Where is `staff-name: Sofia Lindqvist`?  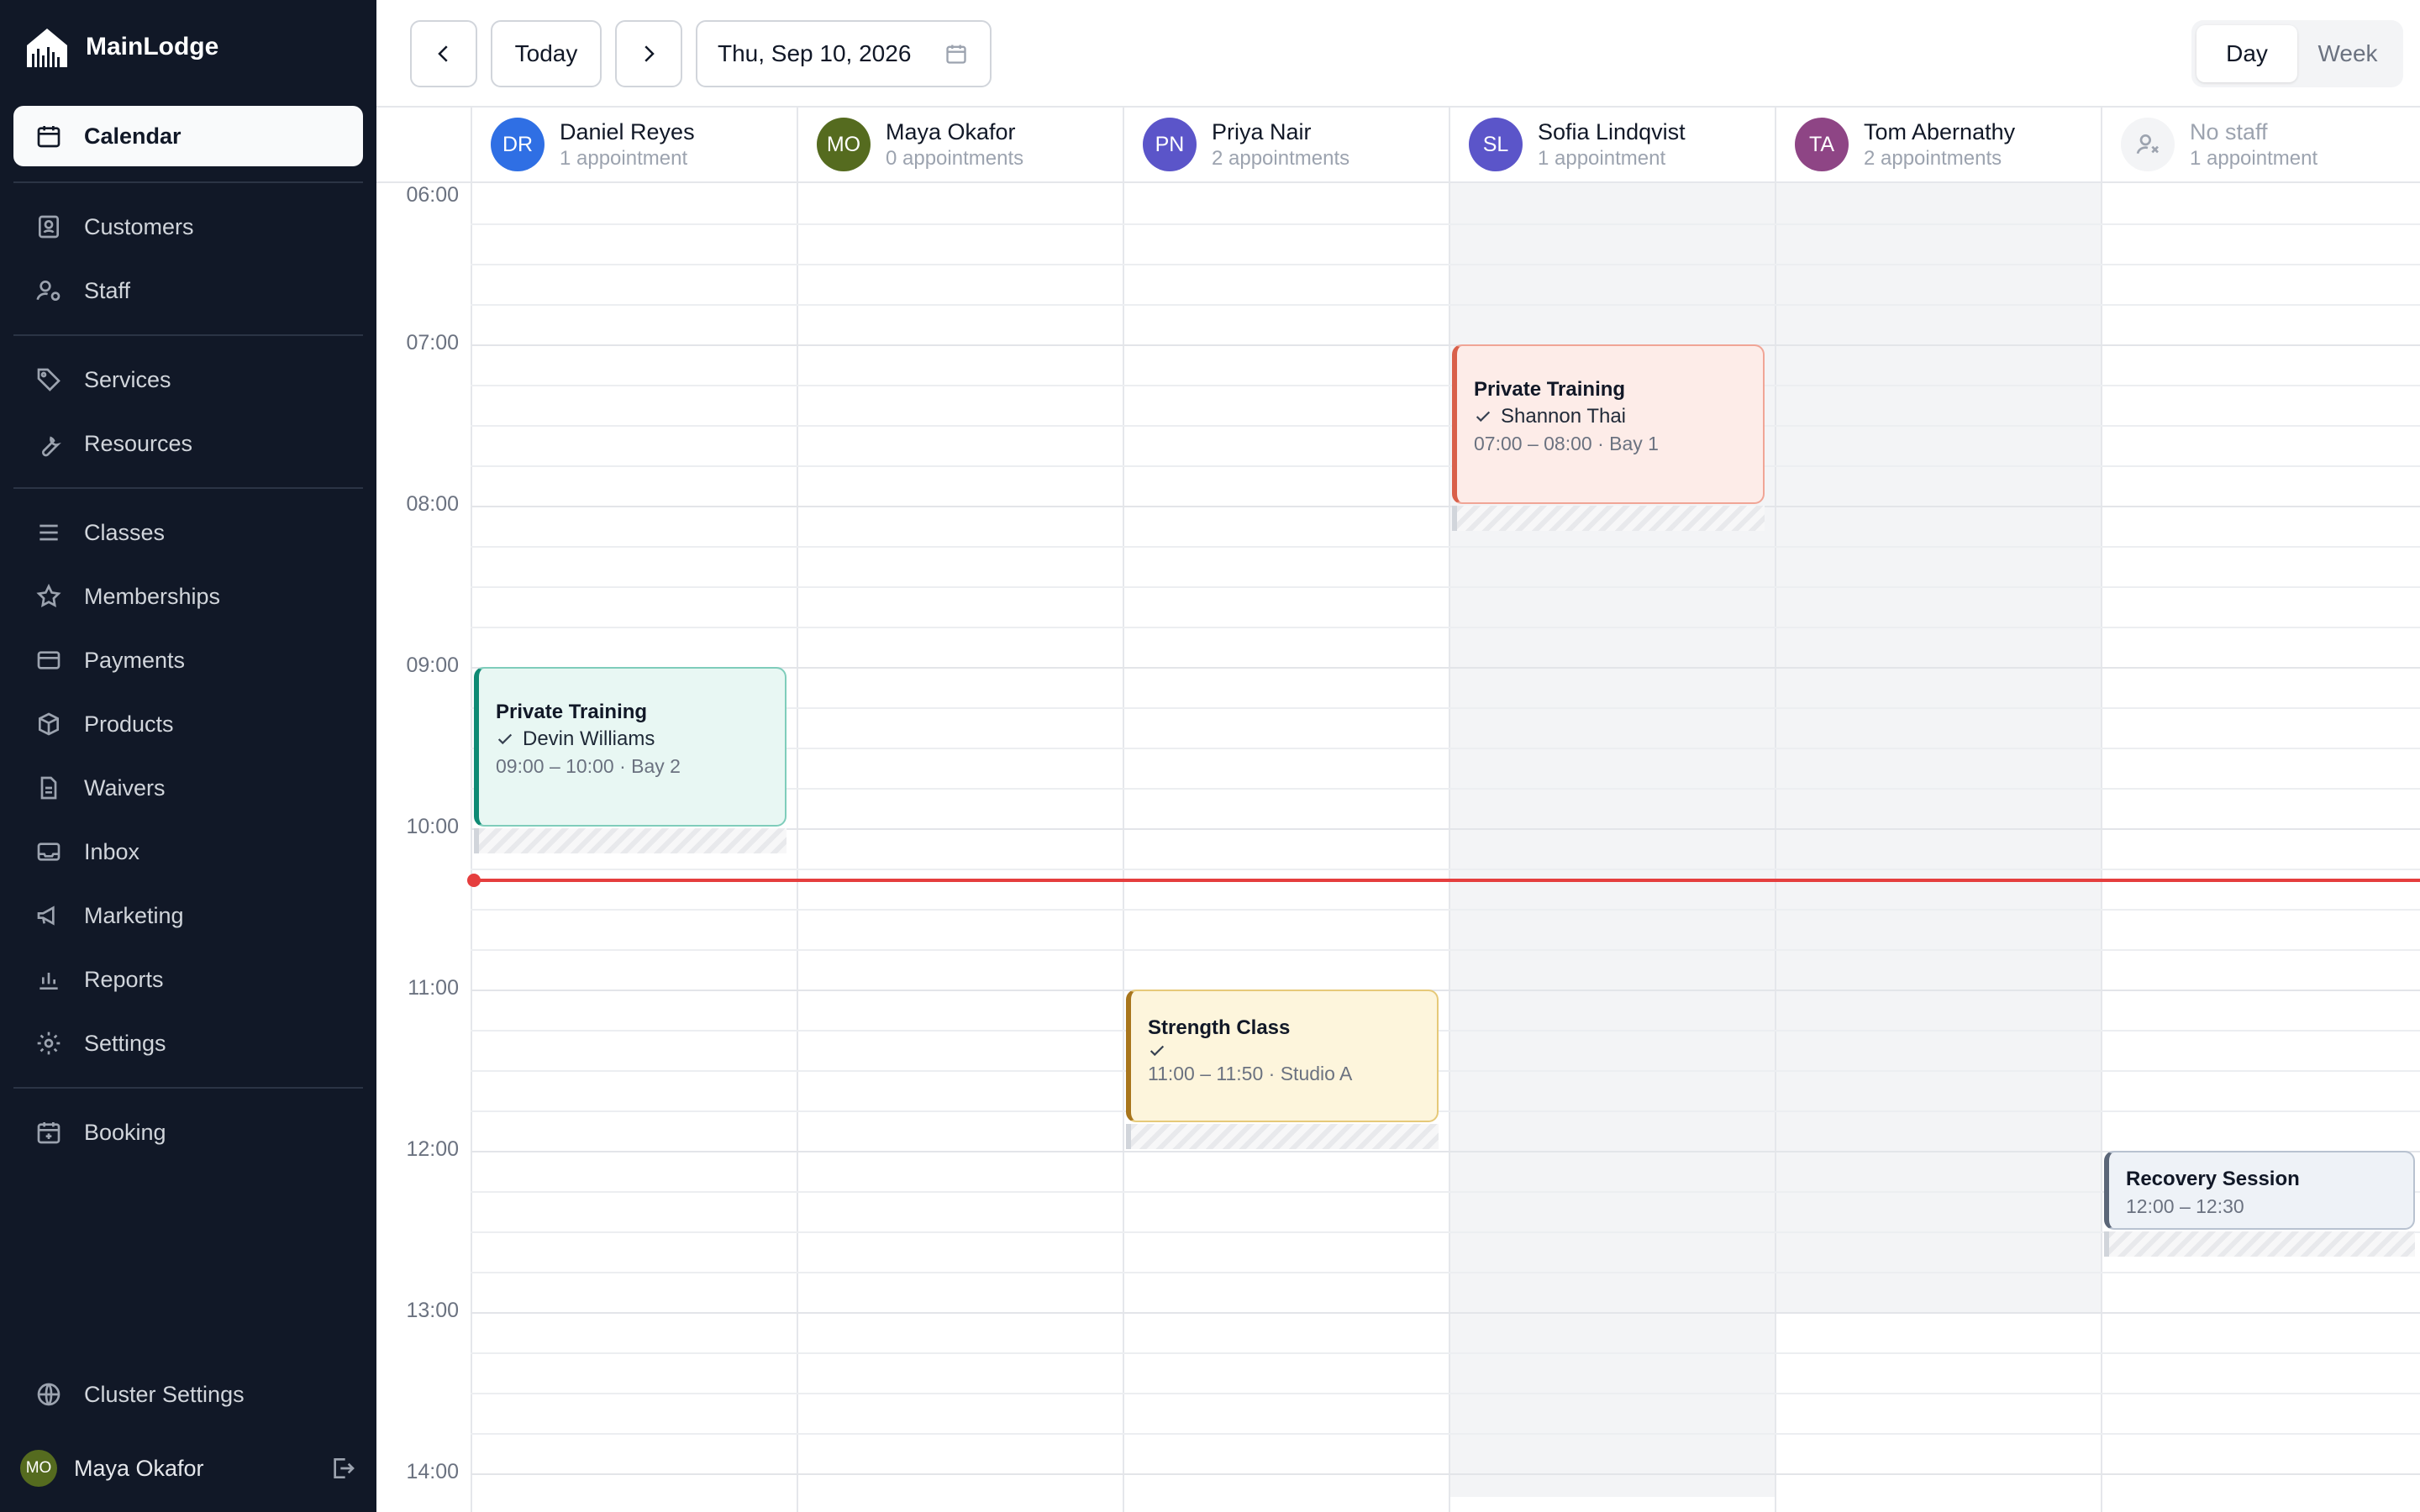 staff-name: Sofia Lindqvist is located at coordinates (1612, 131).